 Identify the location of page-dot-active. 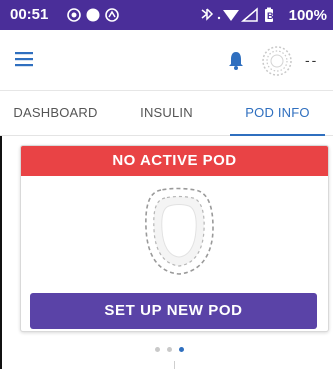
(181, 349).